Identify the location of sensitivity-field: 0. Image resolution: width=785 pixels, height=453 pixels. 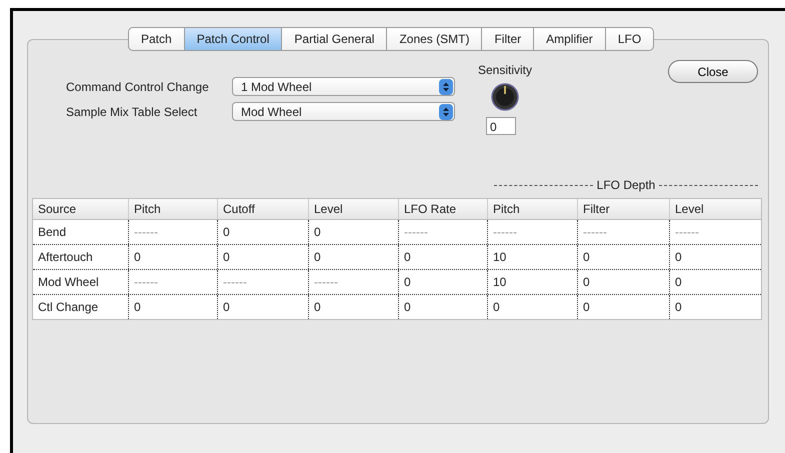
(501, 126).